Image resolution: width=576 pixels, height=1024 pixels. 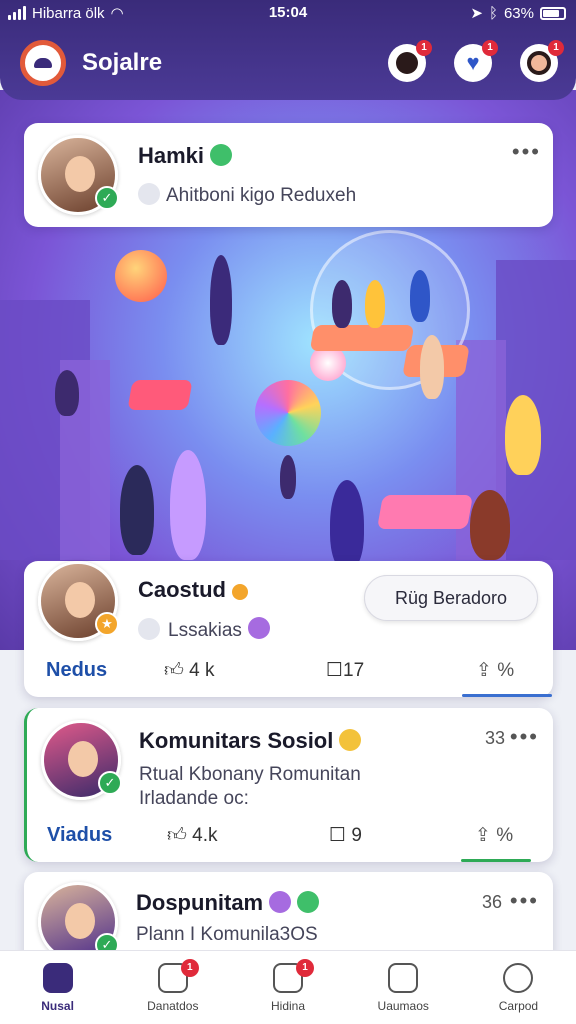 I want to click on nav-item-danatdos: 1 Danatdos, so click(x=172, y=987).